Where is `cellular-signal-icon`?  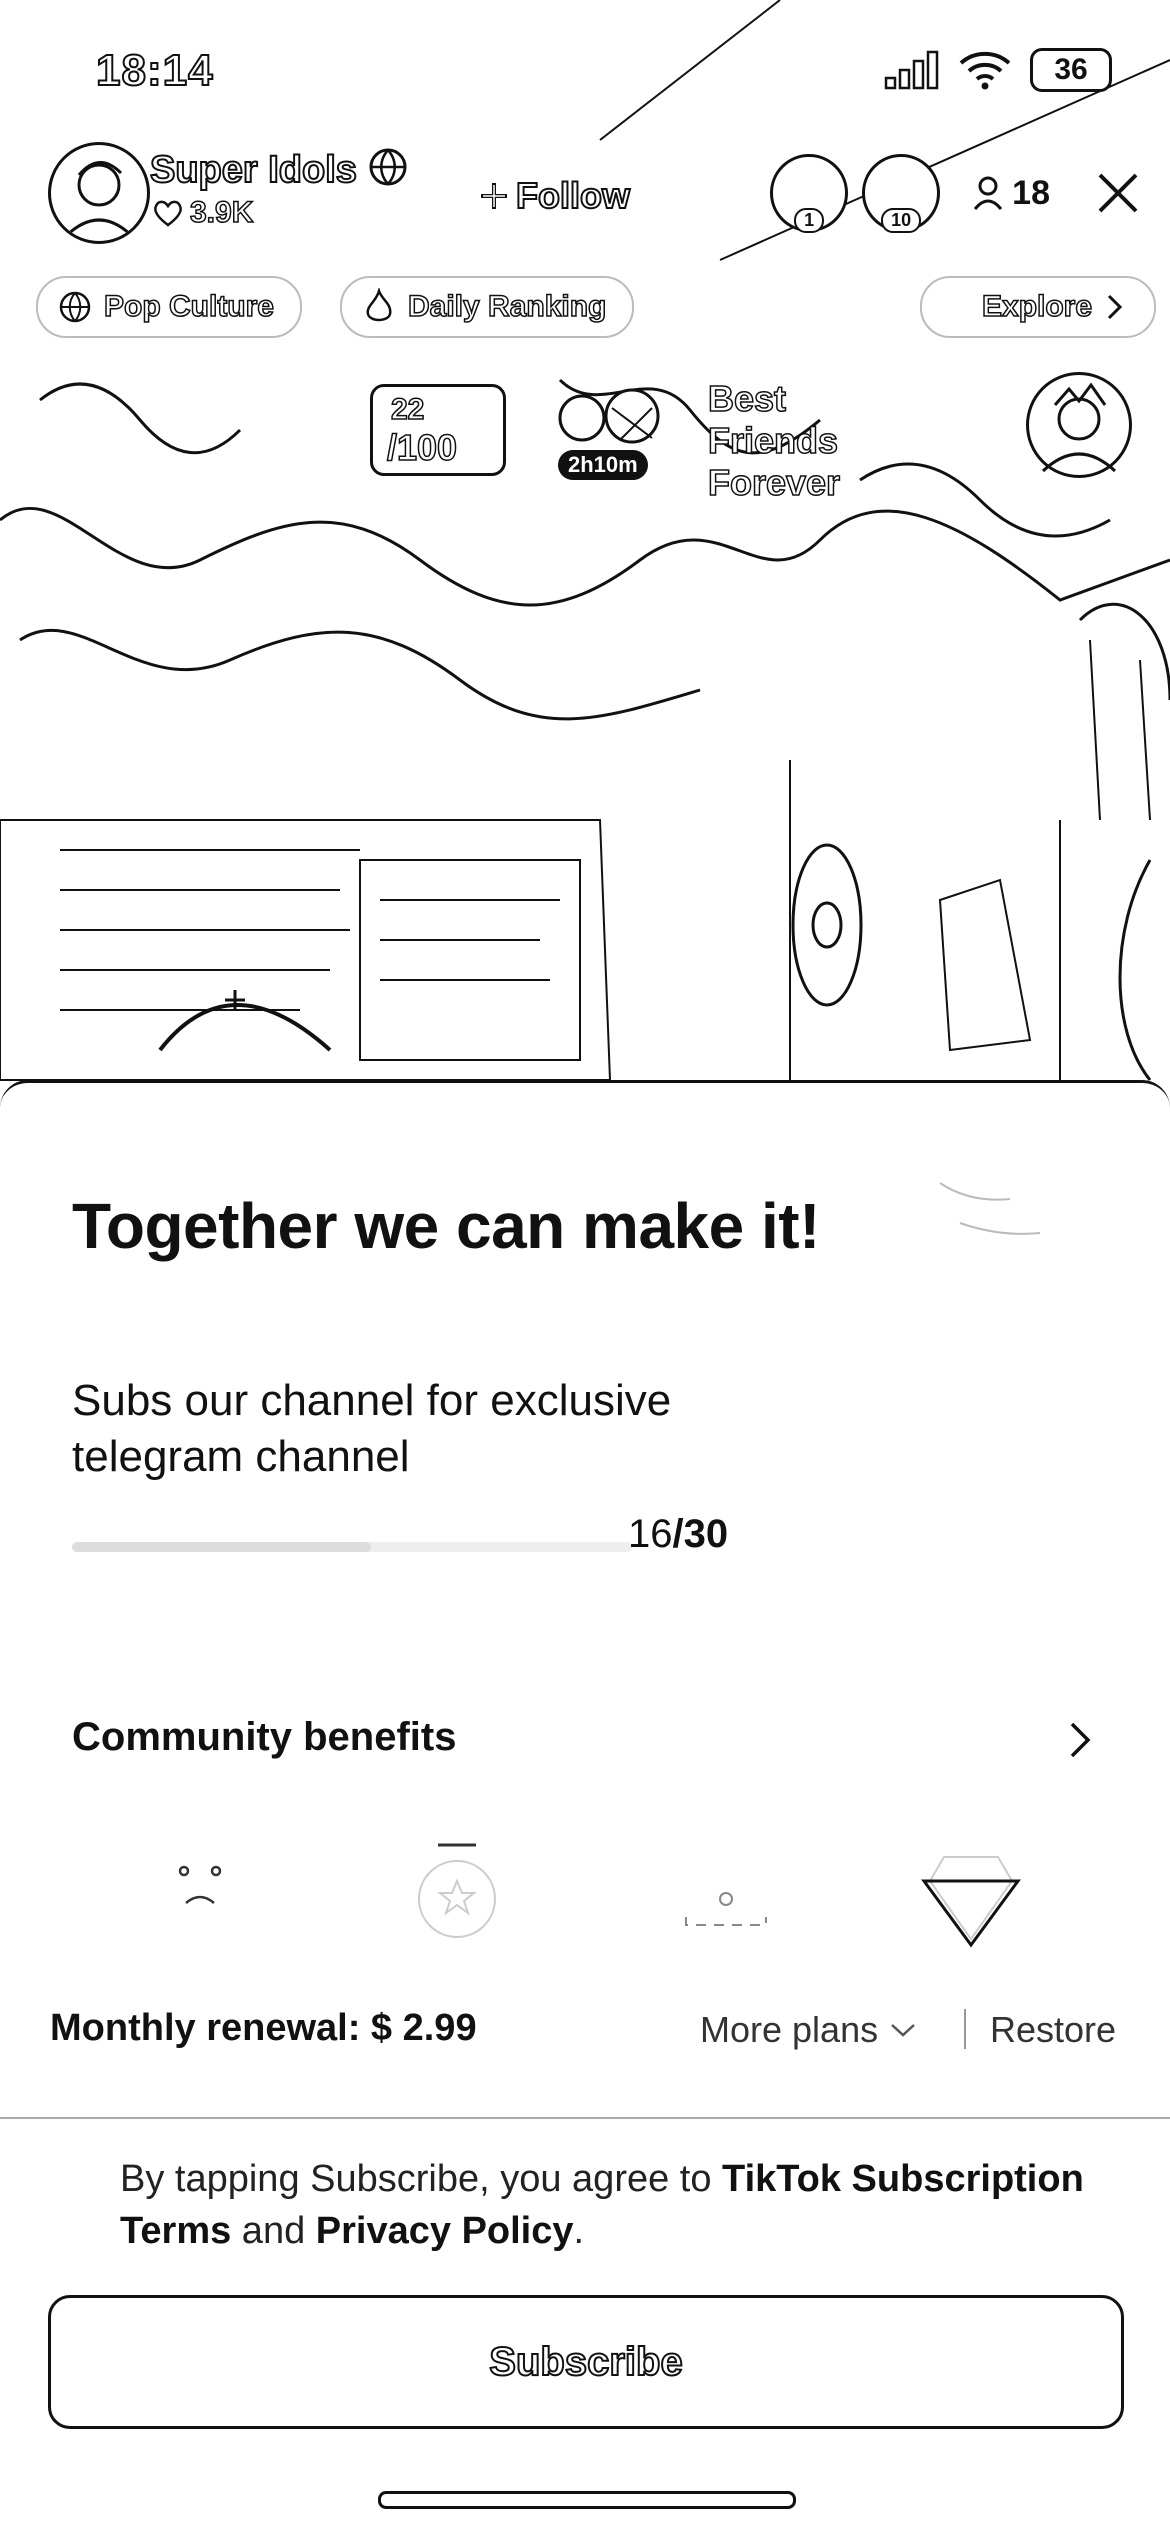 cellular-signal-icon is located at coordinates (911, 70).